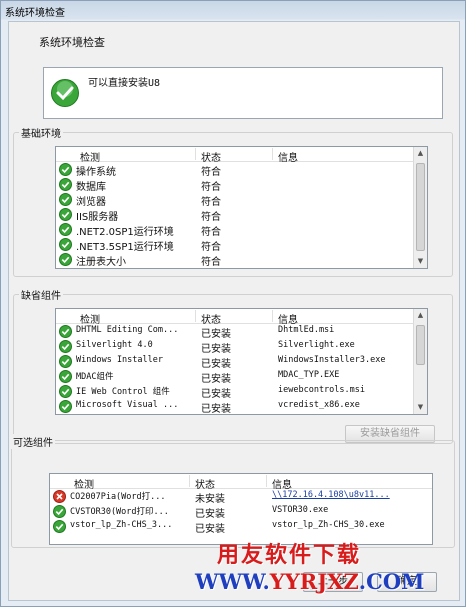  Describe the element at coordinates (316, 345) in the screenshot. I see `item-info: Silverlight.exe` at that location.